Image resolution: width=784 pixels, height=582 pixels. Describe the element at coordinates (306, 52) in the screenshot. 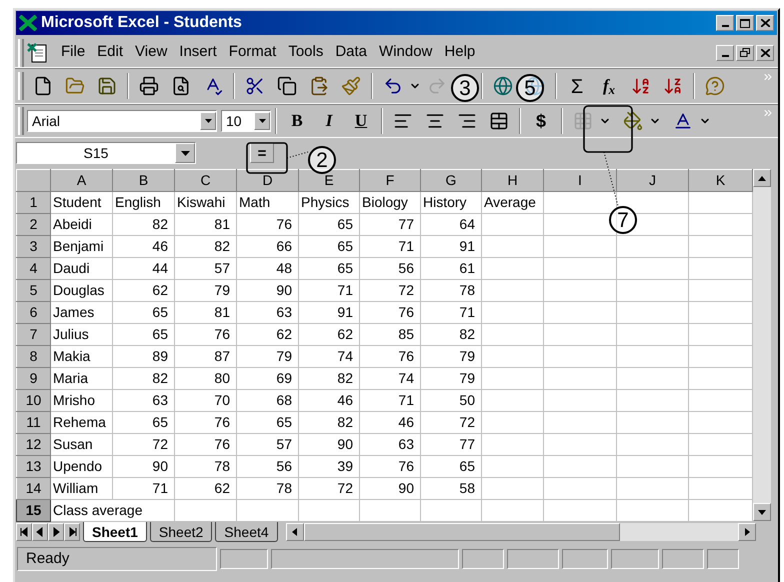

I see `menu-item: Tools` at that location.